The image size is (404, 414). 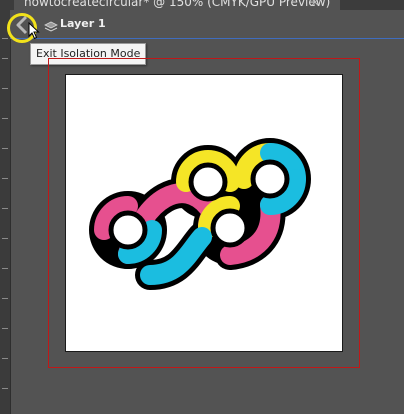 What do you see at coordinates (5, 212) in the screenshot?
I see `vertical-ruler` at bounding box center [5, 212].